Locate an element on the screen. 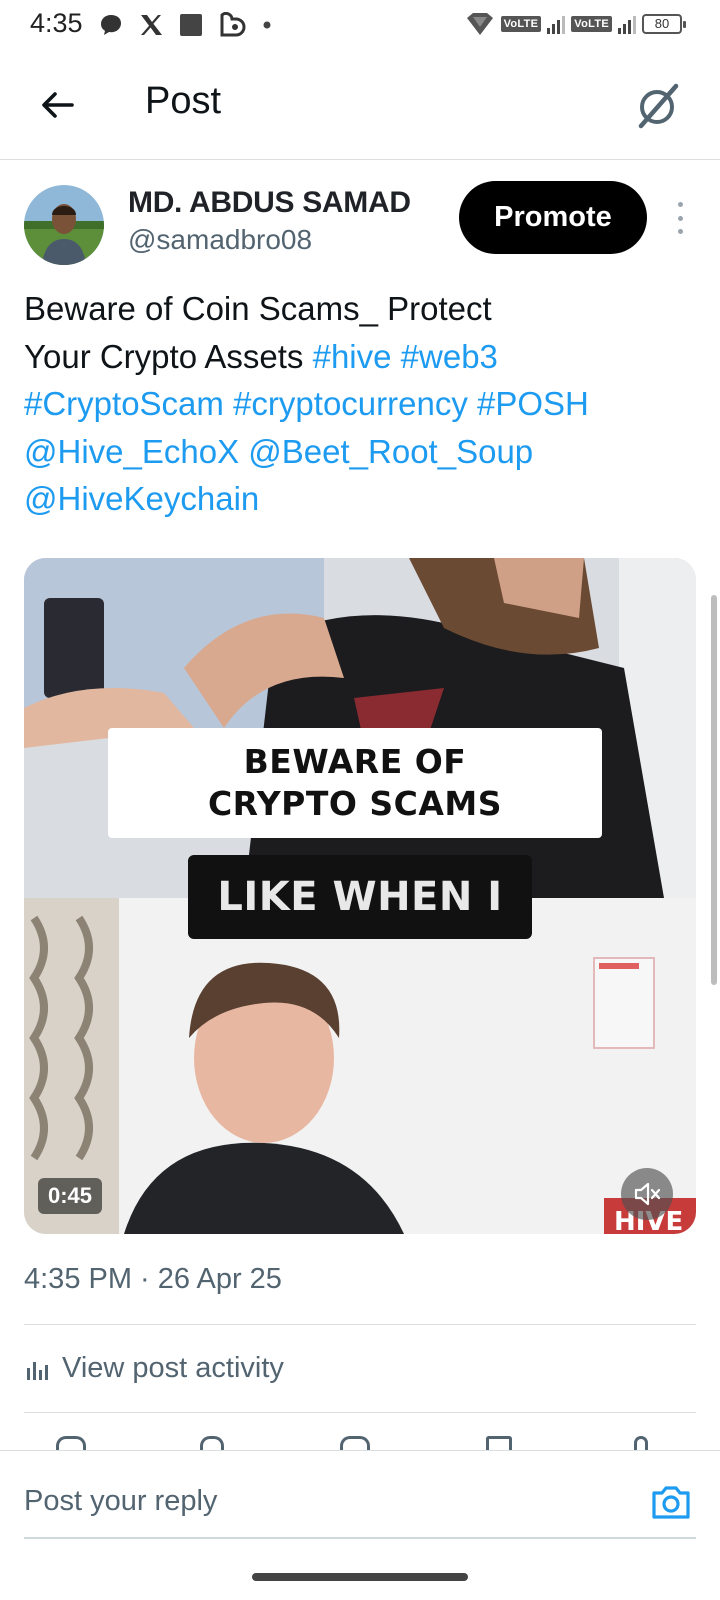 The height and width of the screenshot is (1600, 720). arrow-left-icon is located at coordinates (58, 105).